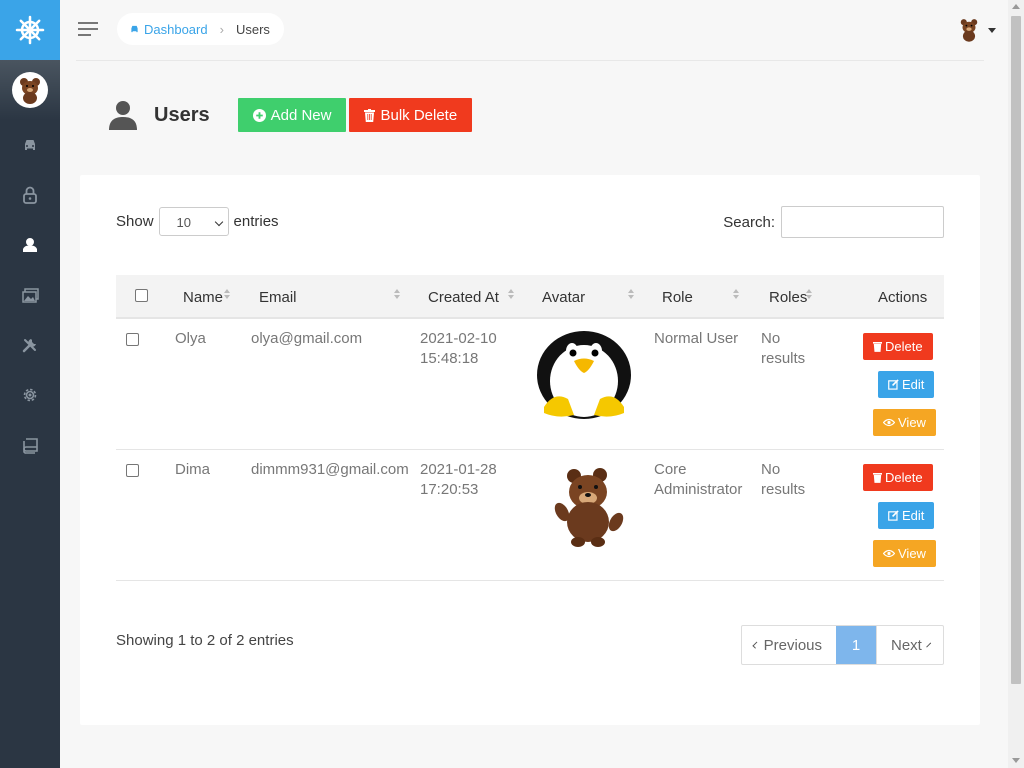 This screenshot has height=768, width=1024. Describe the element at coordinates (530, 60) in the screenshot. I see `divider` at that location.